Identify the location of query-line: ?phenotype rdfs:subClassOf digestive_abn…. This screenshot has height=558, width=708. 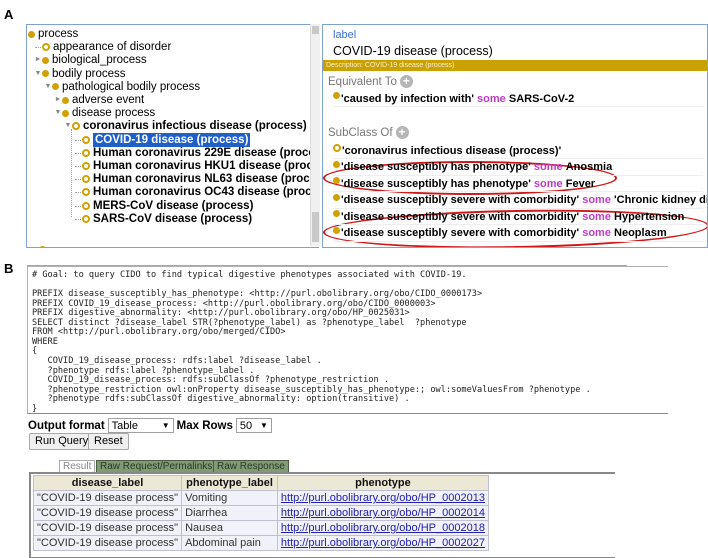
(221, 399).